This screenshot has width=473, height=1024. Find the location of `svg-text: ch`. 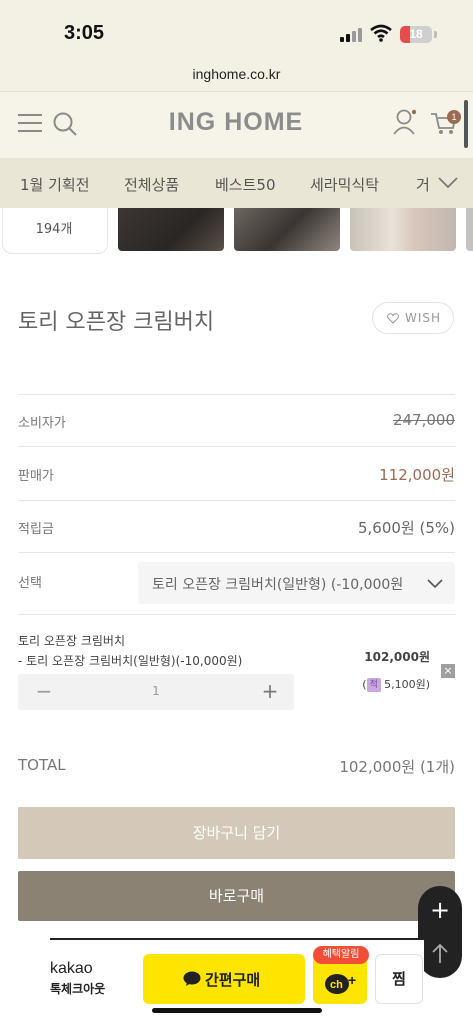

svg-text: ch is located at coordinates (336, 985).